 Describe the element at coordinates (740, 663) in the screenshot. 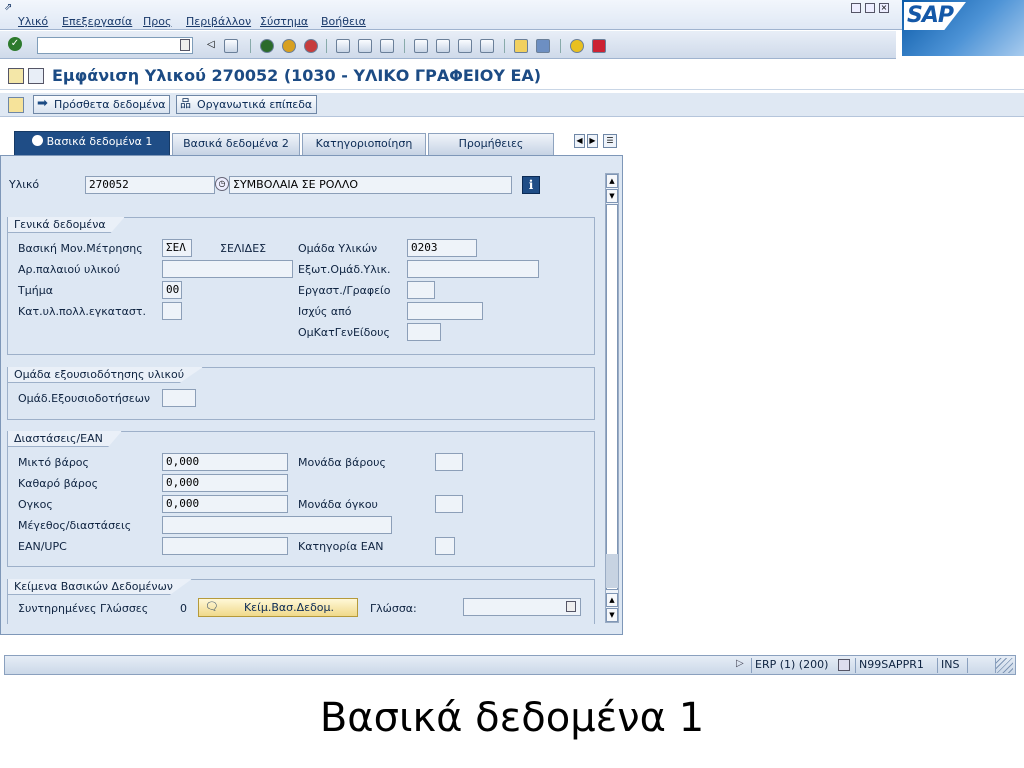

I see `status-expand-icon: ▷` at that location.